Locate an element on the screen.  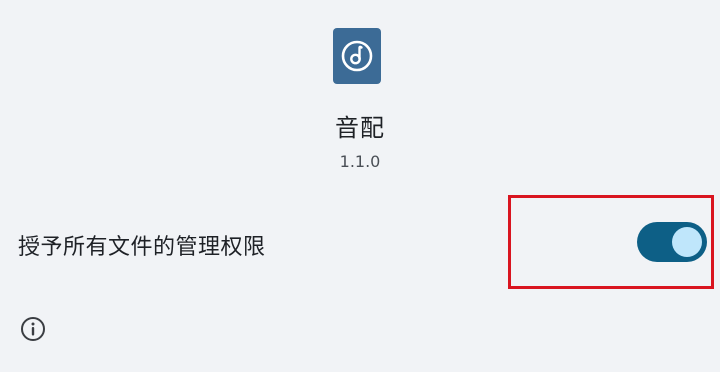
app-version: 1.1.0 is located at coordinates (360, 161).